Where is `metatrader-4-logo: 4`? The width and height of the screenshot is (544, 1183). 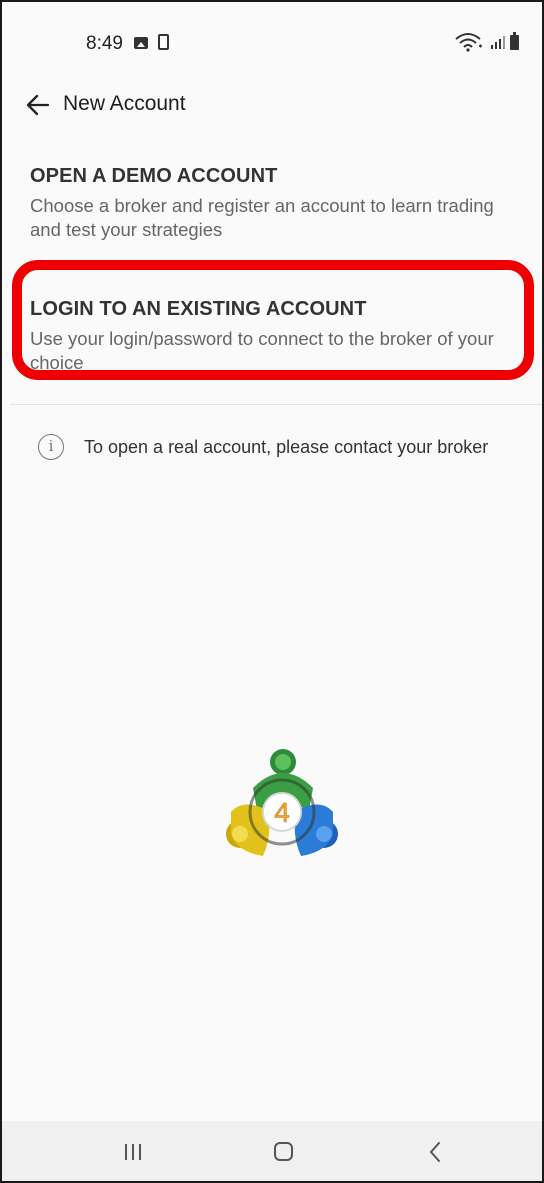
metatrader-4-logo: 4 is located at coordinates (282, 802).